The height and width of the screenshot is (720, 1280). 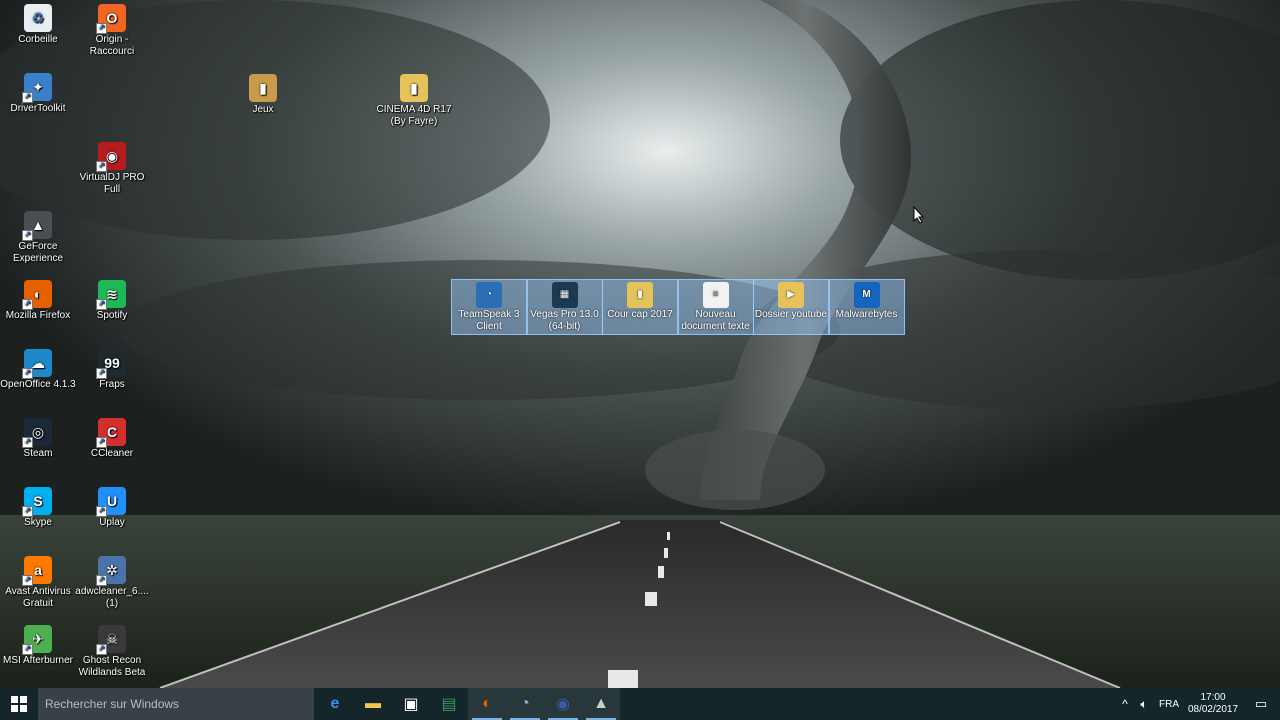 I want to click on origin-shortcut-icon: O ↗, so click(x=111, y=19).